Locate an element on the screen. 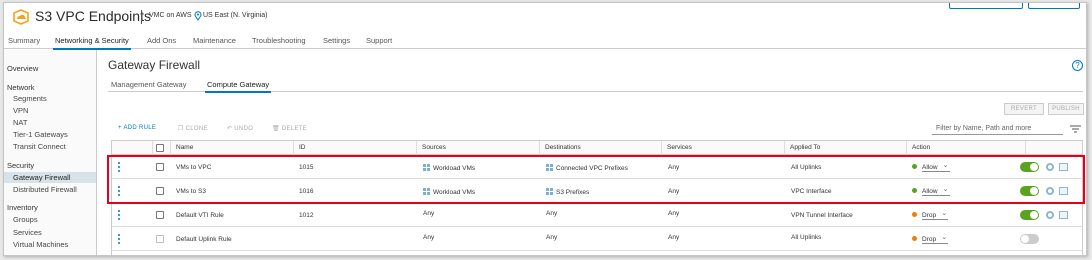 This screenshot has width=1092, height=260. sidebar-item-transit-connect: Transit Connect is located at coordinates (50, 146).